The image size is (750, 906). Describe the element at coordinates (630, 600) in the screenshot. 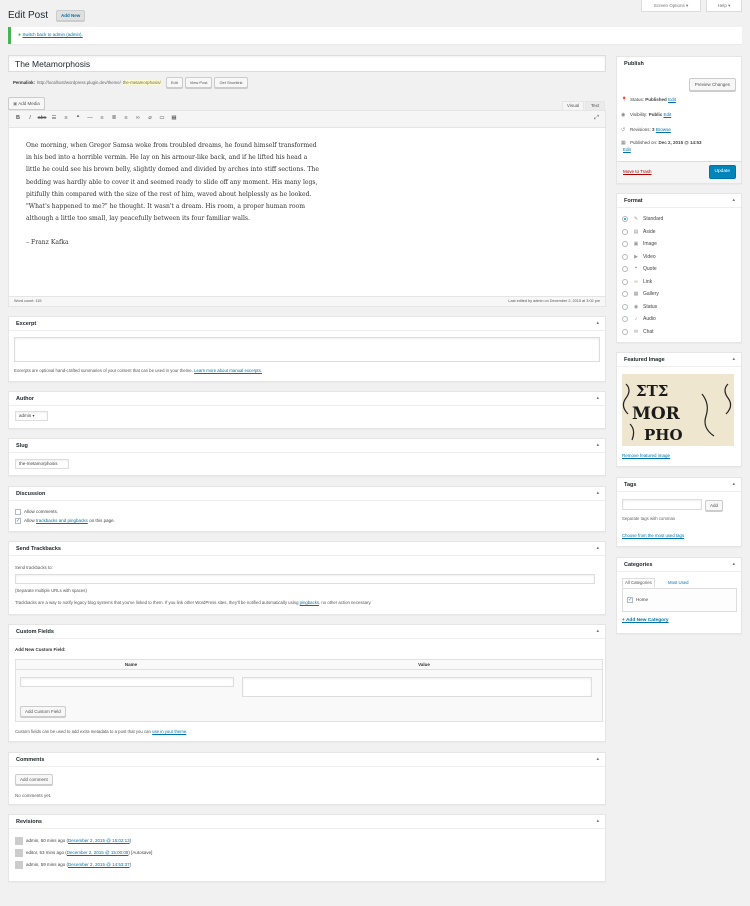

I see `category-checkbox: ✓` at that location.